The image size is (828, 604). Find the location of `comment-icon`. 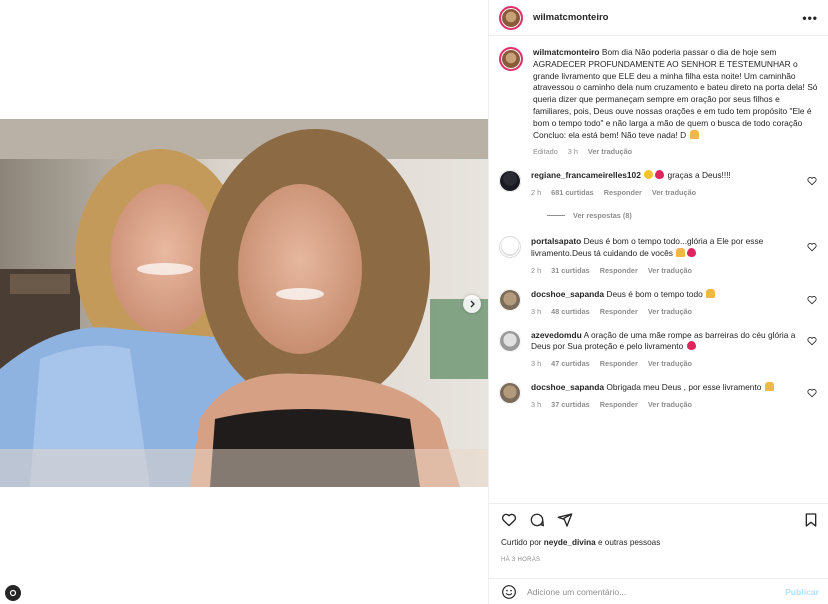

comment-icon is located at coordinates (537, 520).